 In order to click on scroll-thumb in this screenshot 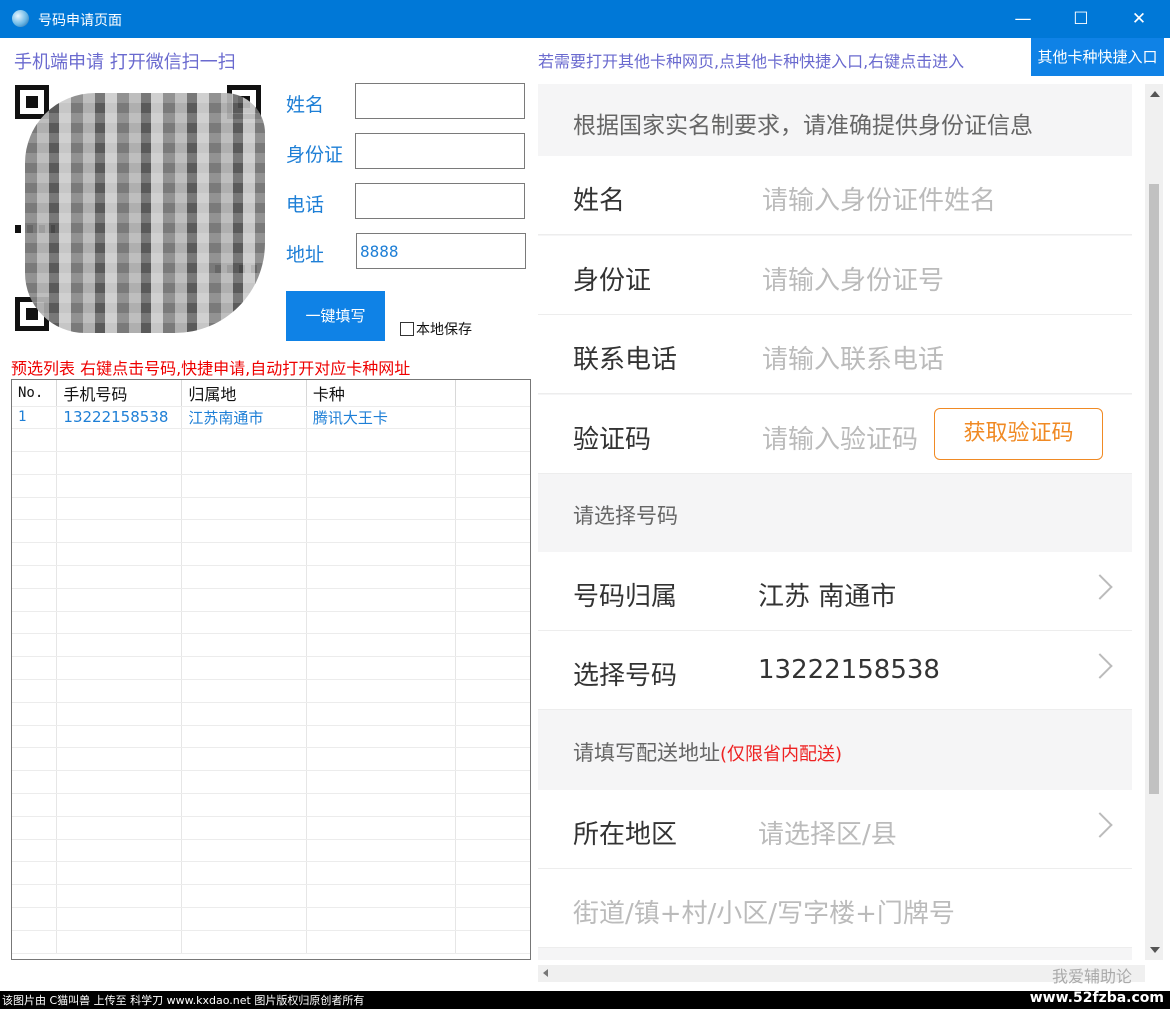, I will do `click(1154, 489)`.